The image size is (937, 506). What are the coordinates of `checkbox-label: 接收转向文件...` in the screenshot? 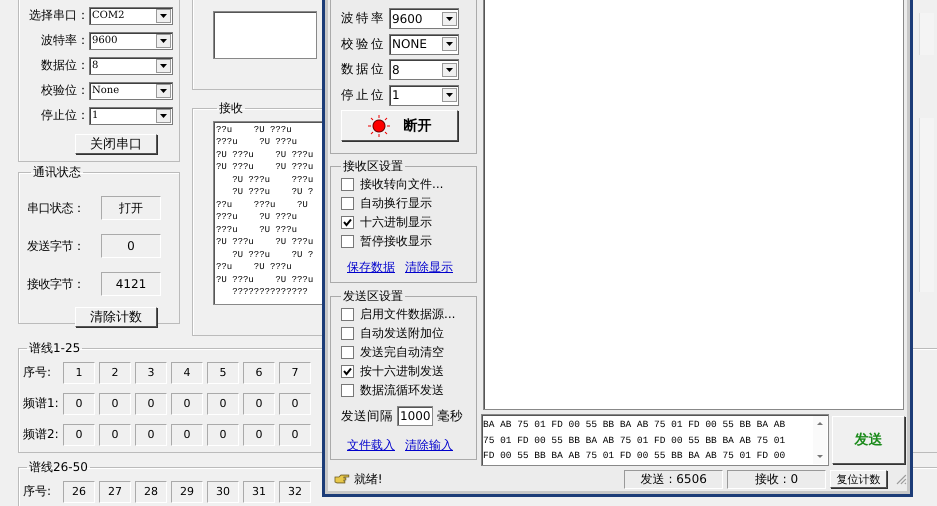 It's located at (402, 184).